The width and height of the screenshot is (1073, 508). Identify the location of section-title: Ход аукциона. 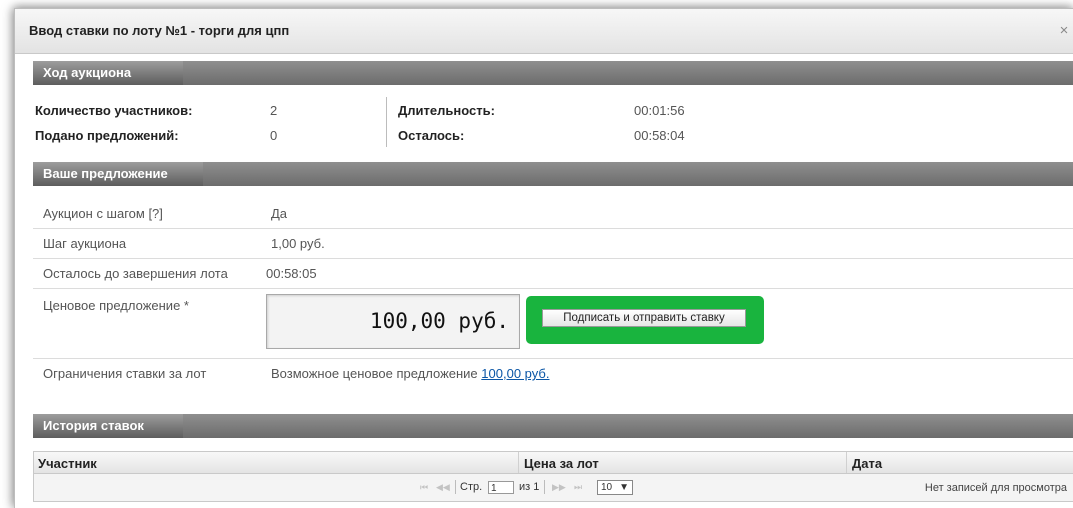
(87, 72).